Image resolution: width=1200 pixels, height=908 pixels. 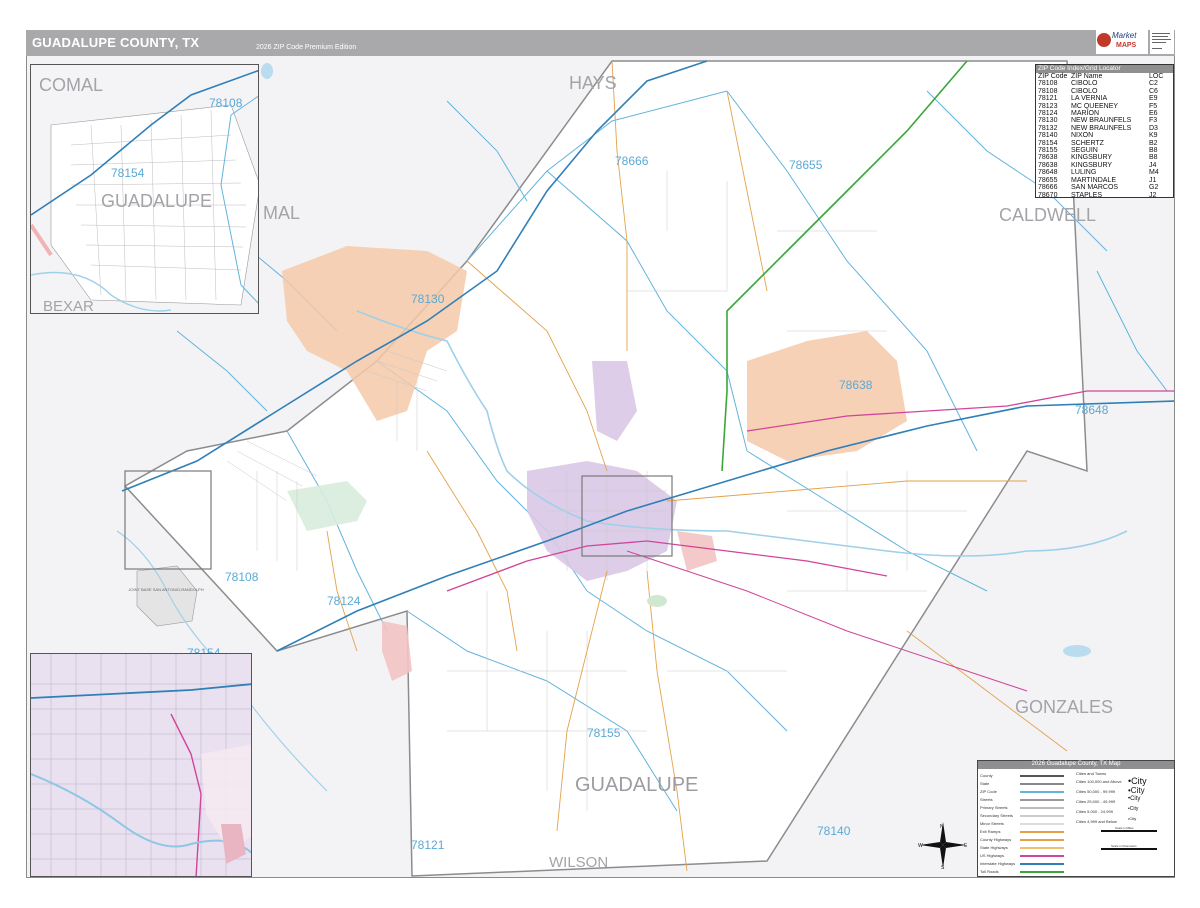 What do you see at coordinates (1082, 136) in the screenshot?
I see `zip-name-cell: NIXON` at bounding box center [1082, 136].